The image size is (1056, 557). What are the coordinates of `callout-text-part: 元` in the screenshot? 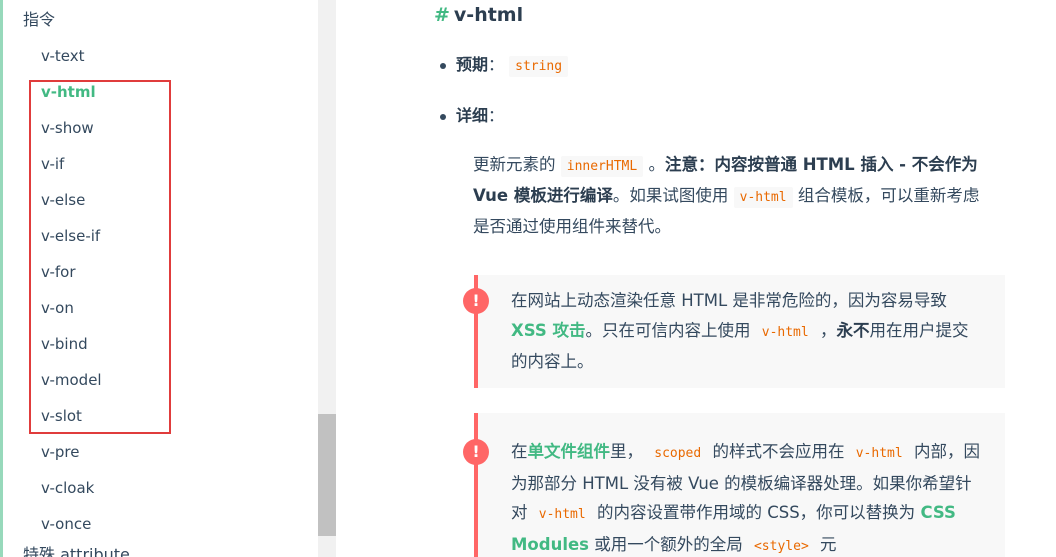 It's located at (828, 544).